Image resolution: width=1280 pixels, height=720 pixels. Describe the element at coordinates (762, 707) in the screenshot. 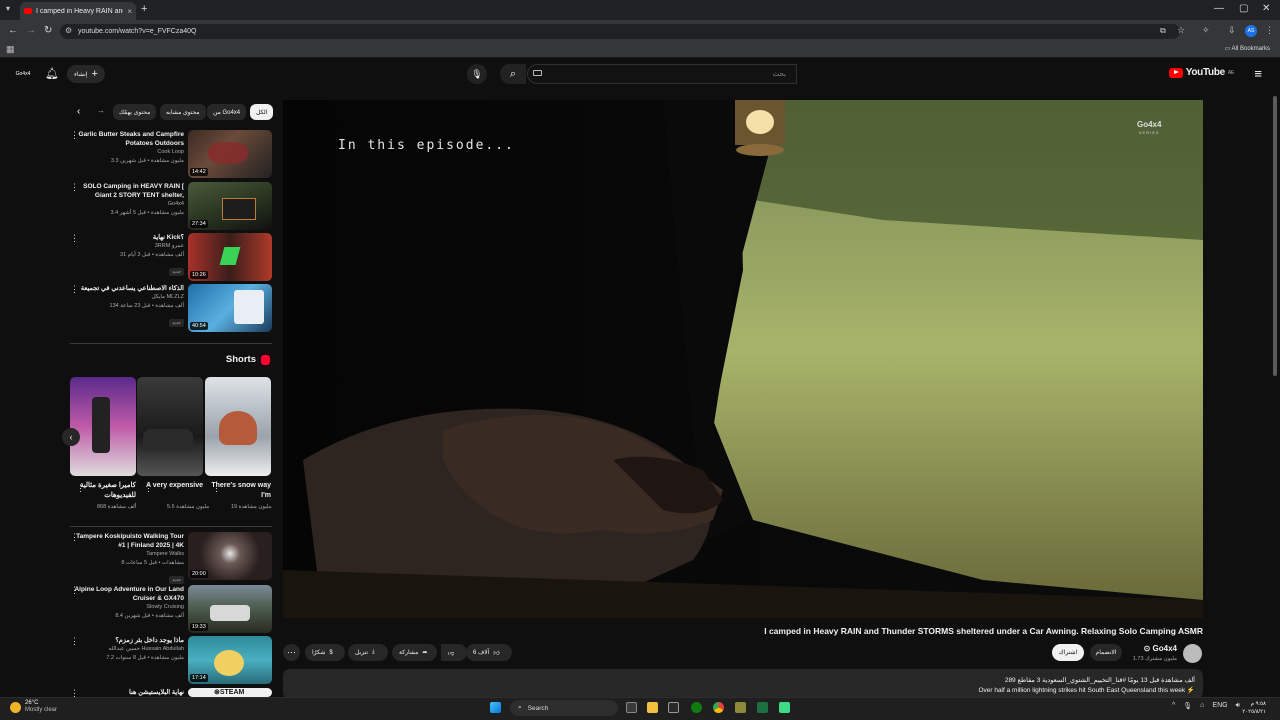

I see `excel-icon` at that location.